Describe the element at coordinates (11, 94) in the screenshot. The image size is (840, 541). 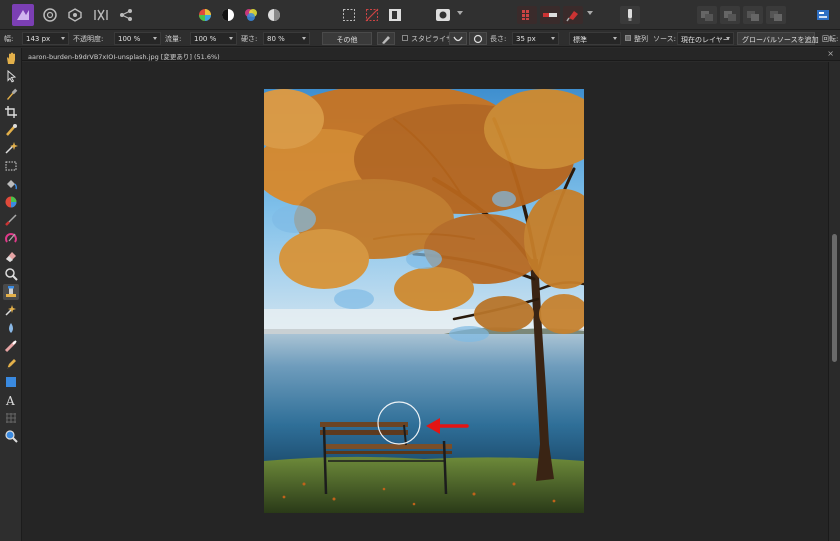
I see `color-picker-icon` at that location.